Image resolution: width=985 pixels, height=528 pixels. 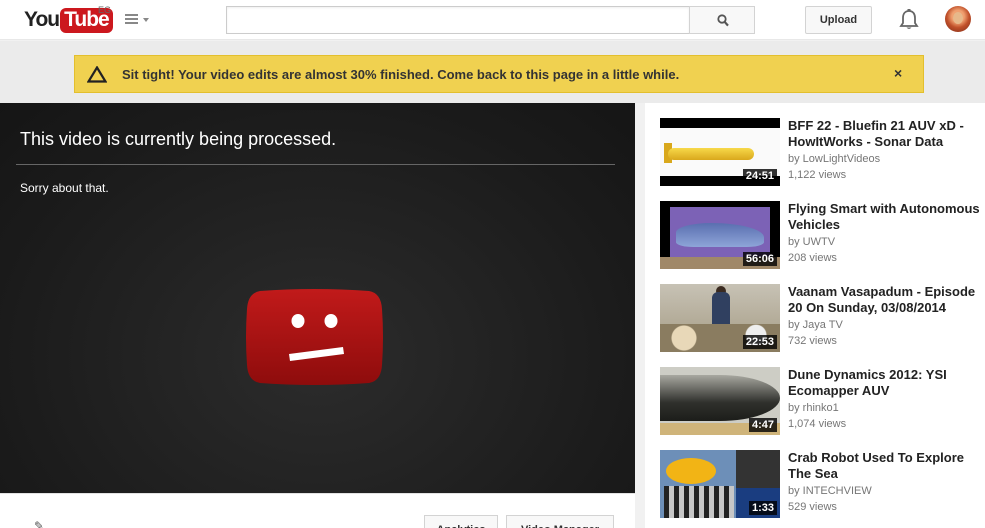 What do you see at coordinates (315, 164) in the screenshot?
I see `player-divider` at bounding box center [315, 164].